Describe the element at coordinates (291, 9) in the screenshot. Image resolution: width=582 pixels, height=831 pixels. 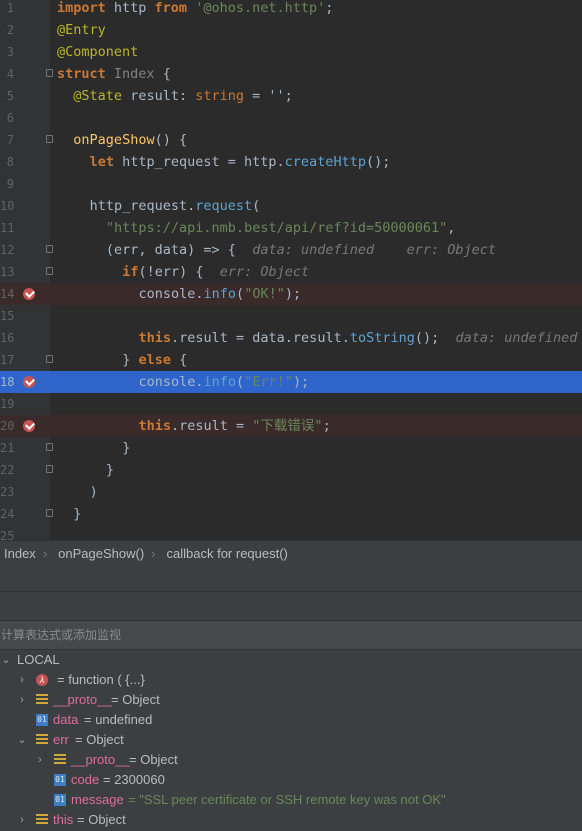
I see `code-line: 1 import http from '@ohos.net.http';` at that location.